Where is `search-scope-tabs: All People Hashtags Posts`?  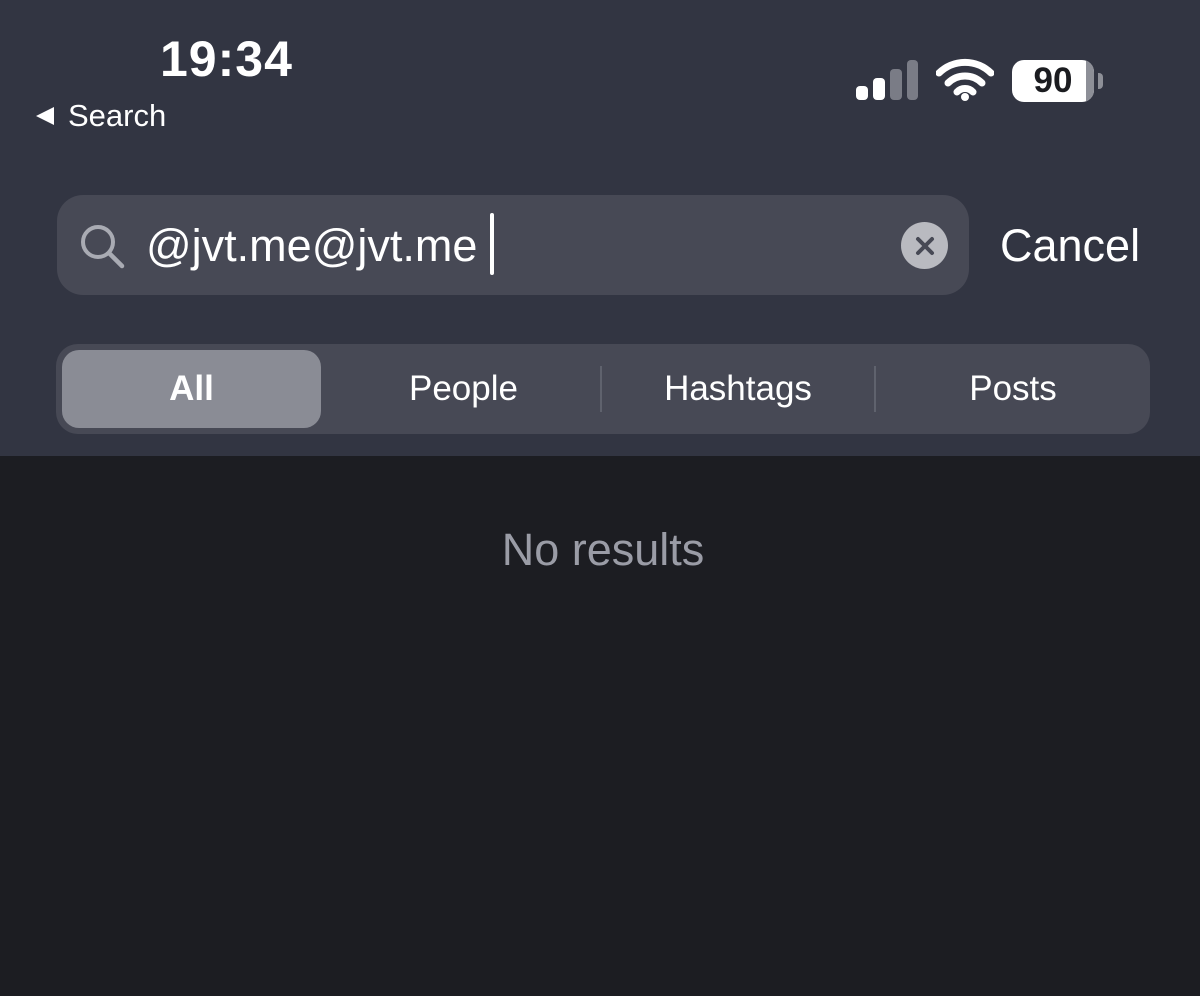 search-scope-tabs: All People Hashtags Posts is located at coordinates (603, 389).